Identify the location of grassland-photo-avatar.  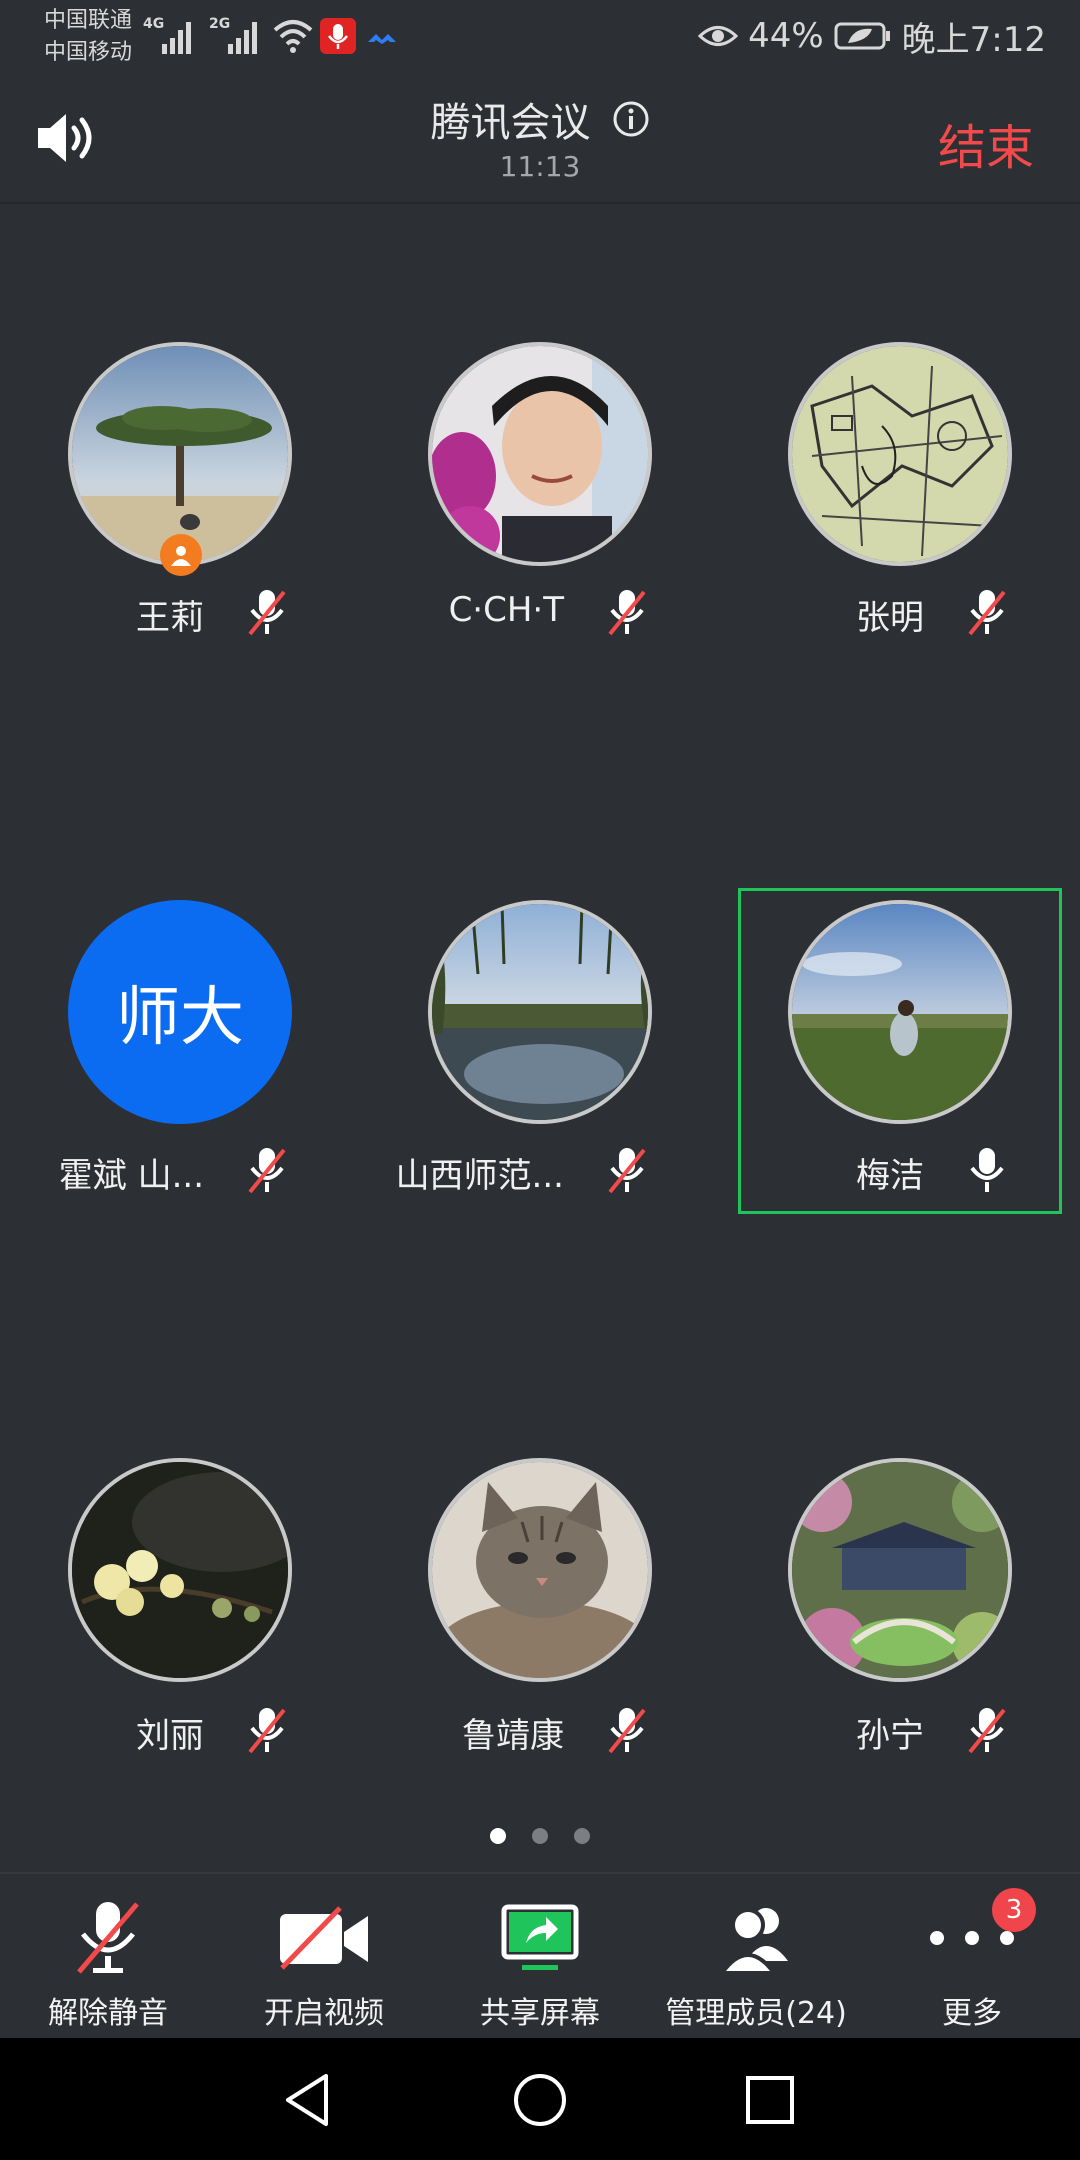
(900, 1012).